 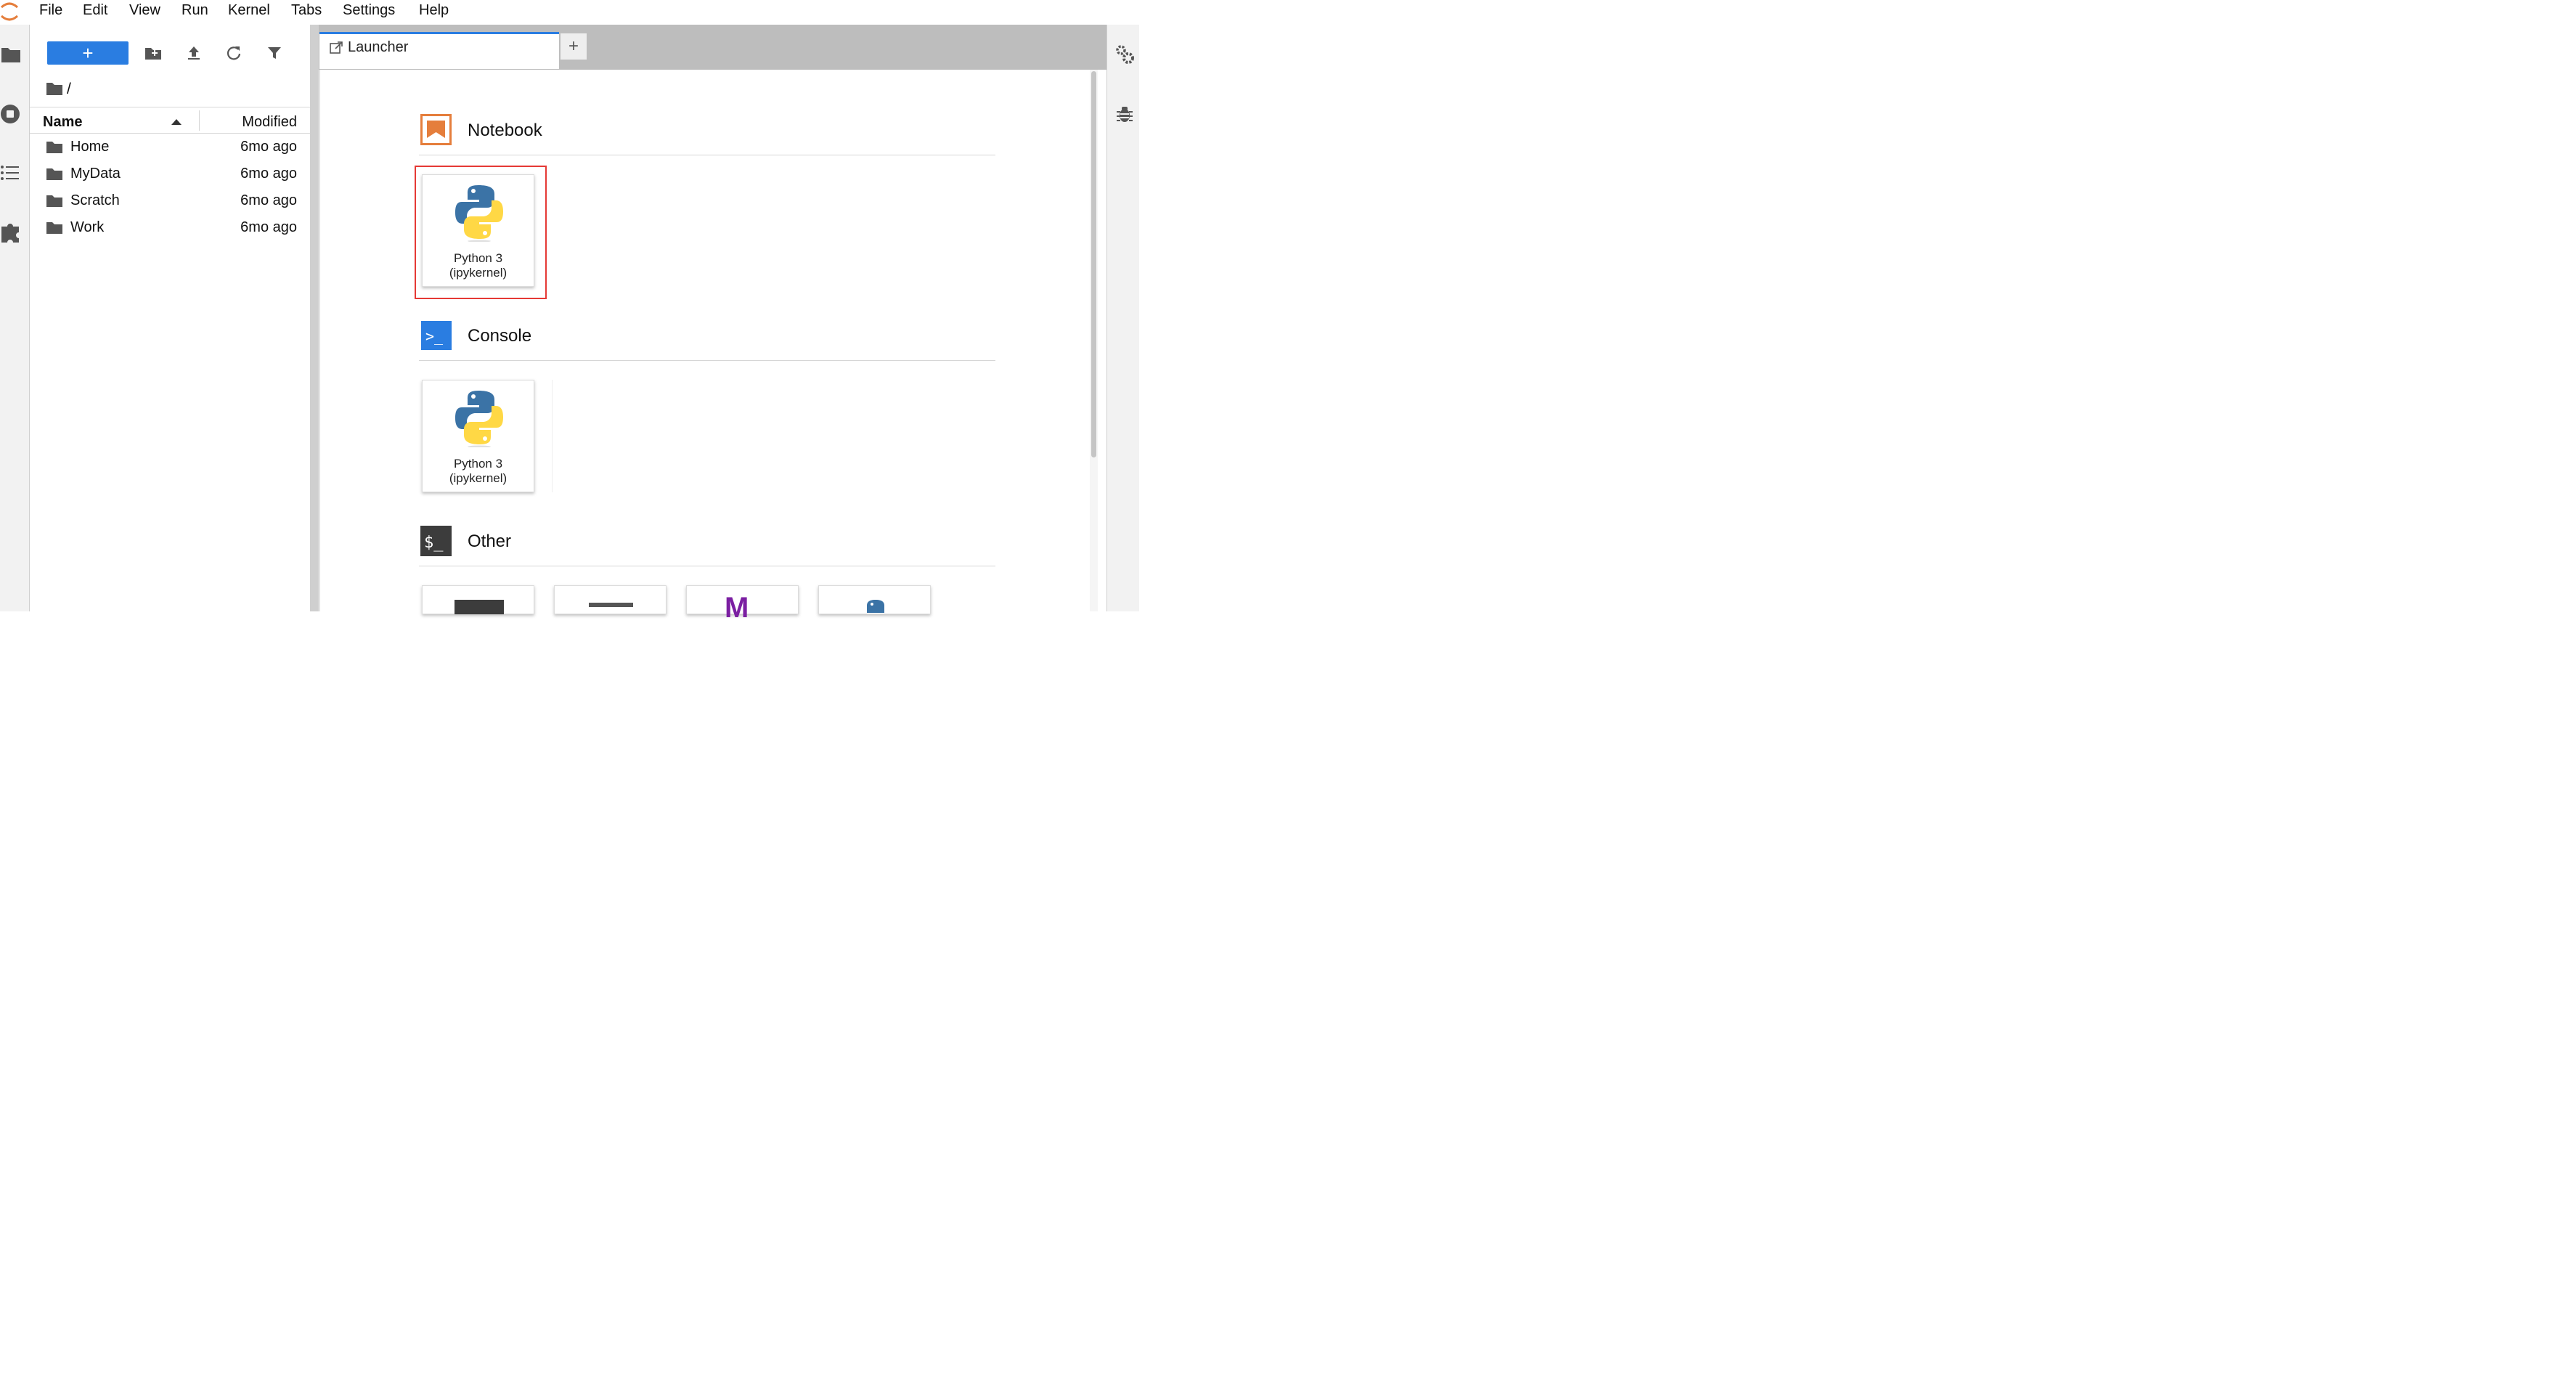 I want to click on file-name: Scratch, so click(x=95, y=200).